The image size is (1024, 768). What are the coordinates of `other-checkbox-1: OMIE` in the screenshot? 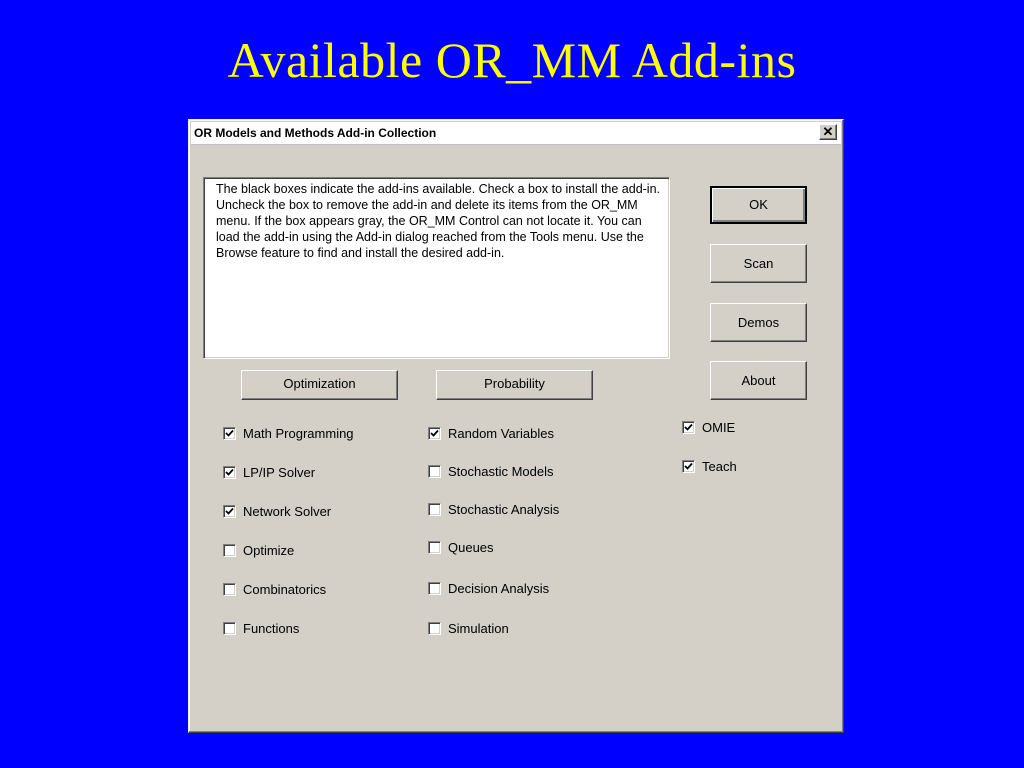 It's located at (708, 427).